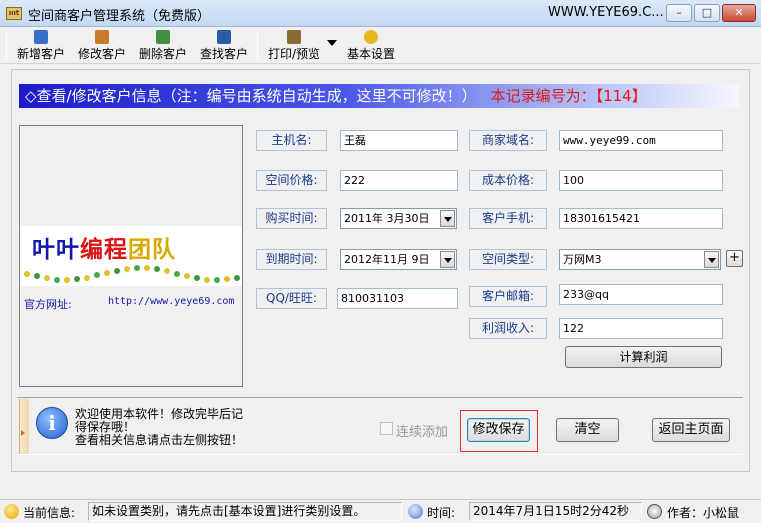 This screenshot has height=523, width=761. Describe the element at coordinates (40, 54) in the screenshot. I see `toolbar-add-customer-label: 新增客户` at that location.